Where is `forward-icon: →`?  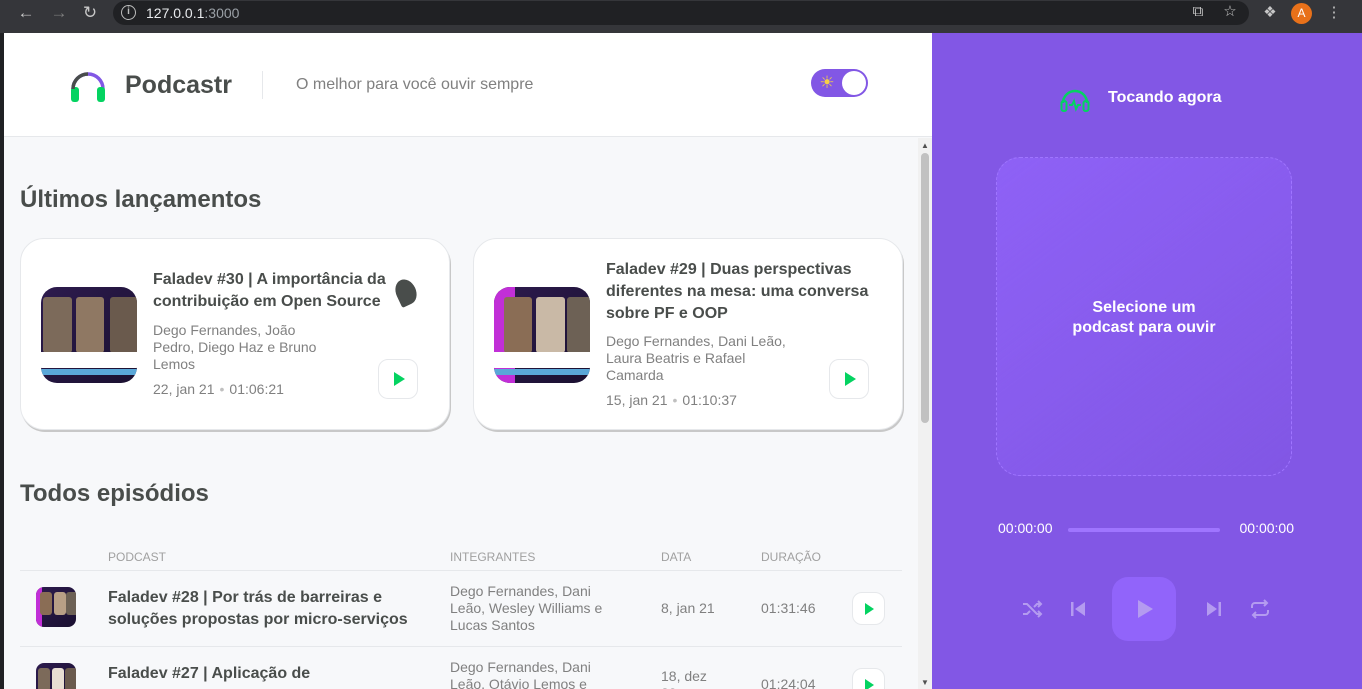
forward-icon: → is located at coordinates (59, 13).